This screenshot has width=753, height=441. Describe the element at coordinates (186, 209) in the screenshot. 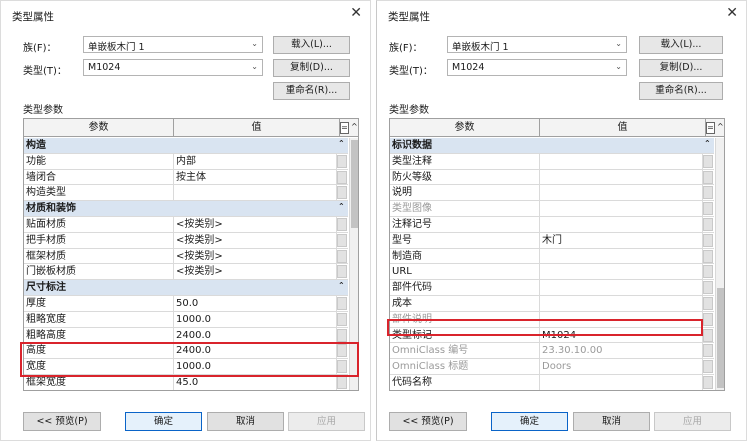

I see `group-header-row: 材质和装饰 ⌃` at that location.